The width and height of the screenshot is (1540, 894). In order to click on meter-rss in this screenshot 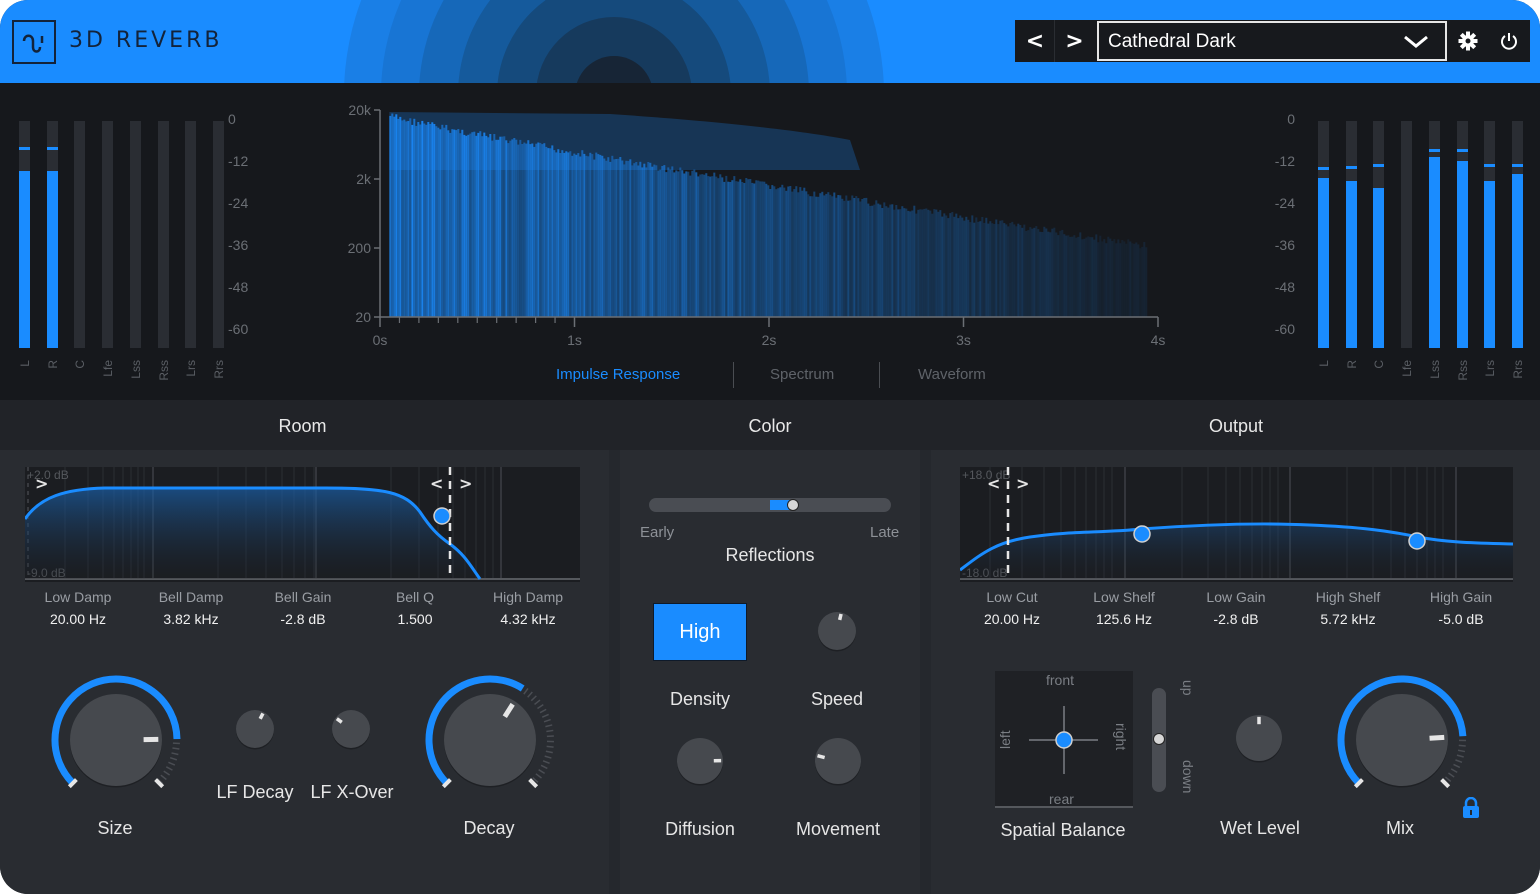, I will do `click(163, 234)`.